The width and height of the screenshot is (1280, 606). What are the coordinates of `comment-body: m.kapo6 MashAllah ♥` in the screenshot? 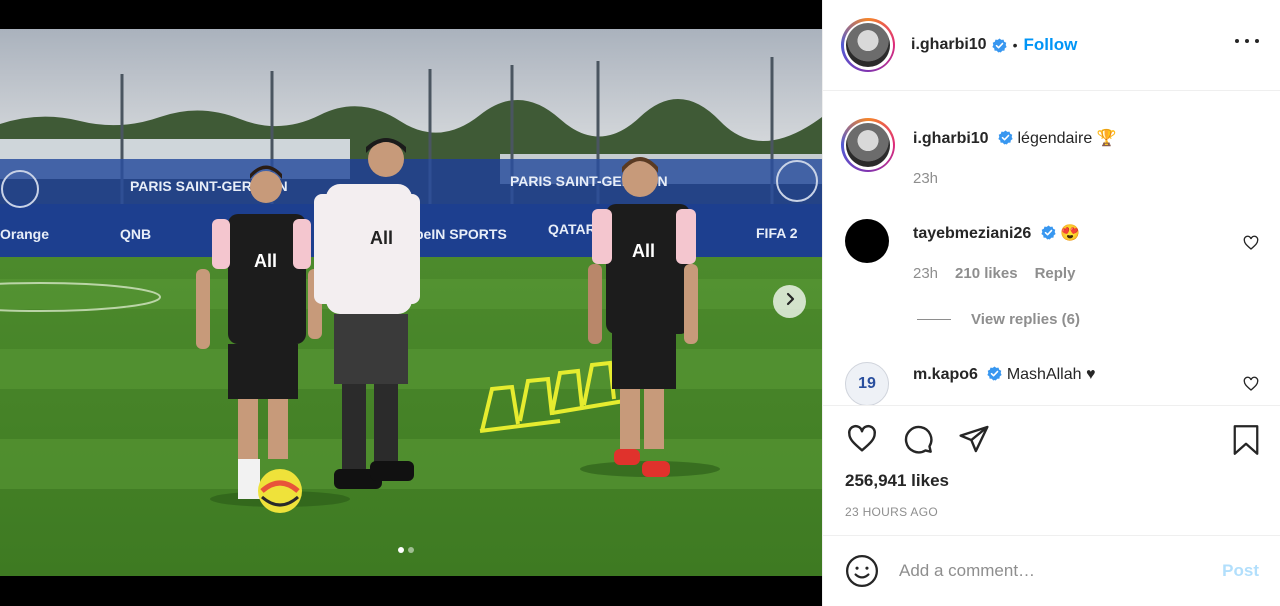 It's located at (1078, 375).